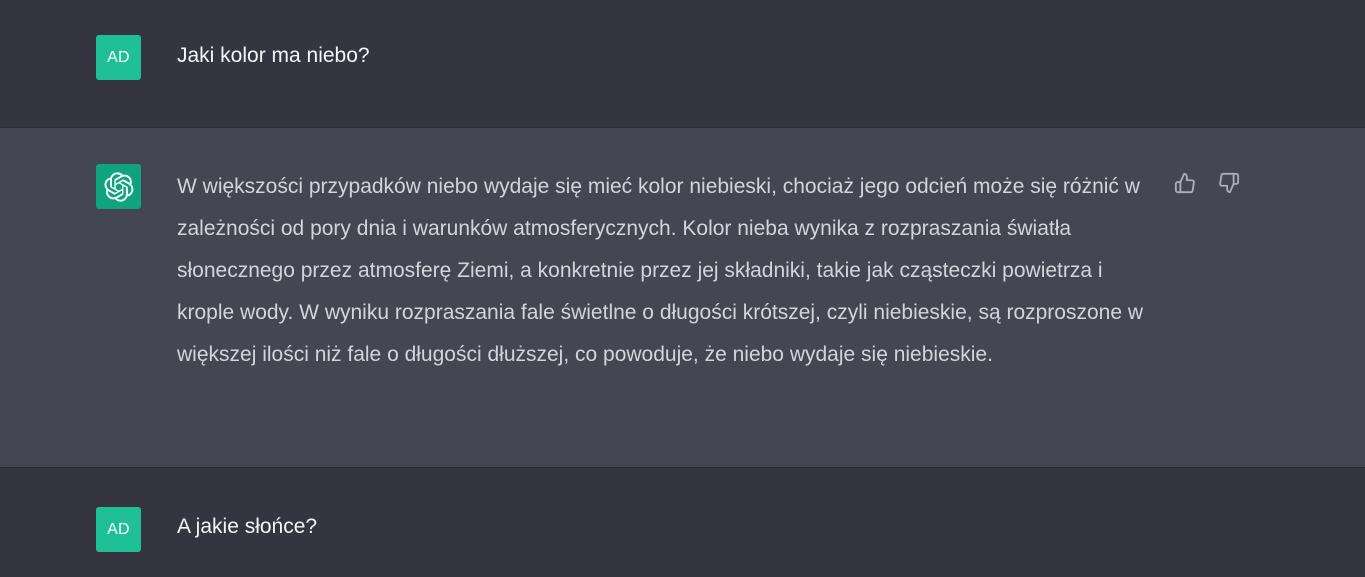  I want to click on user-message-text: Jaki kolor ma niebo?, so click(273, 55).